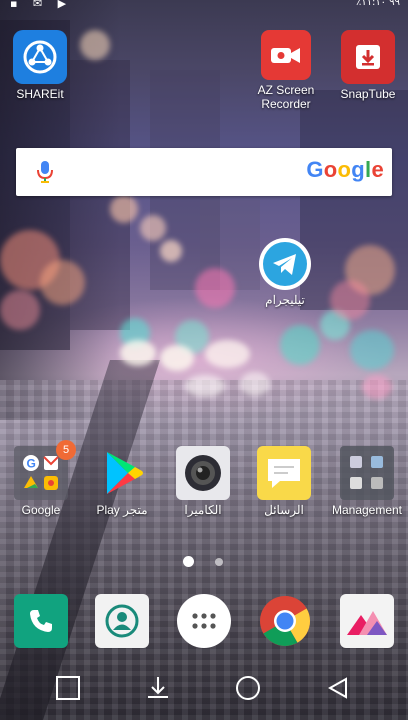 Image resolution: width=408 pixels, height=720 pixels. I want to click on download-icon, so click(368, 57).